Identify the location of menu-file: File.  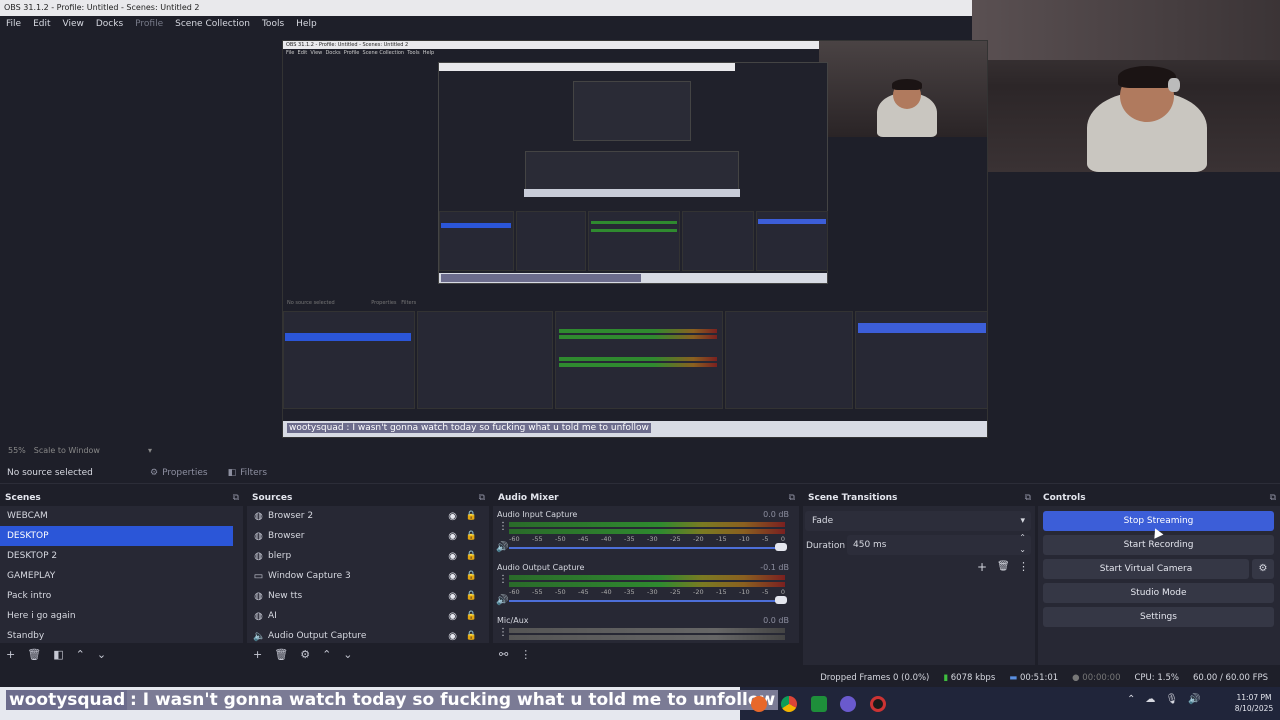
(13, 24).